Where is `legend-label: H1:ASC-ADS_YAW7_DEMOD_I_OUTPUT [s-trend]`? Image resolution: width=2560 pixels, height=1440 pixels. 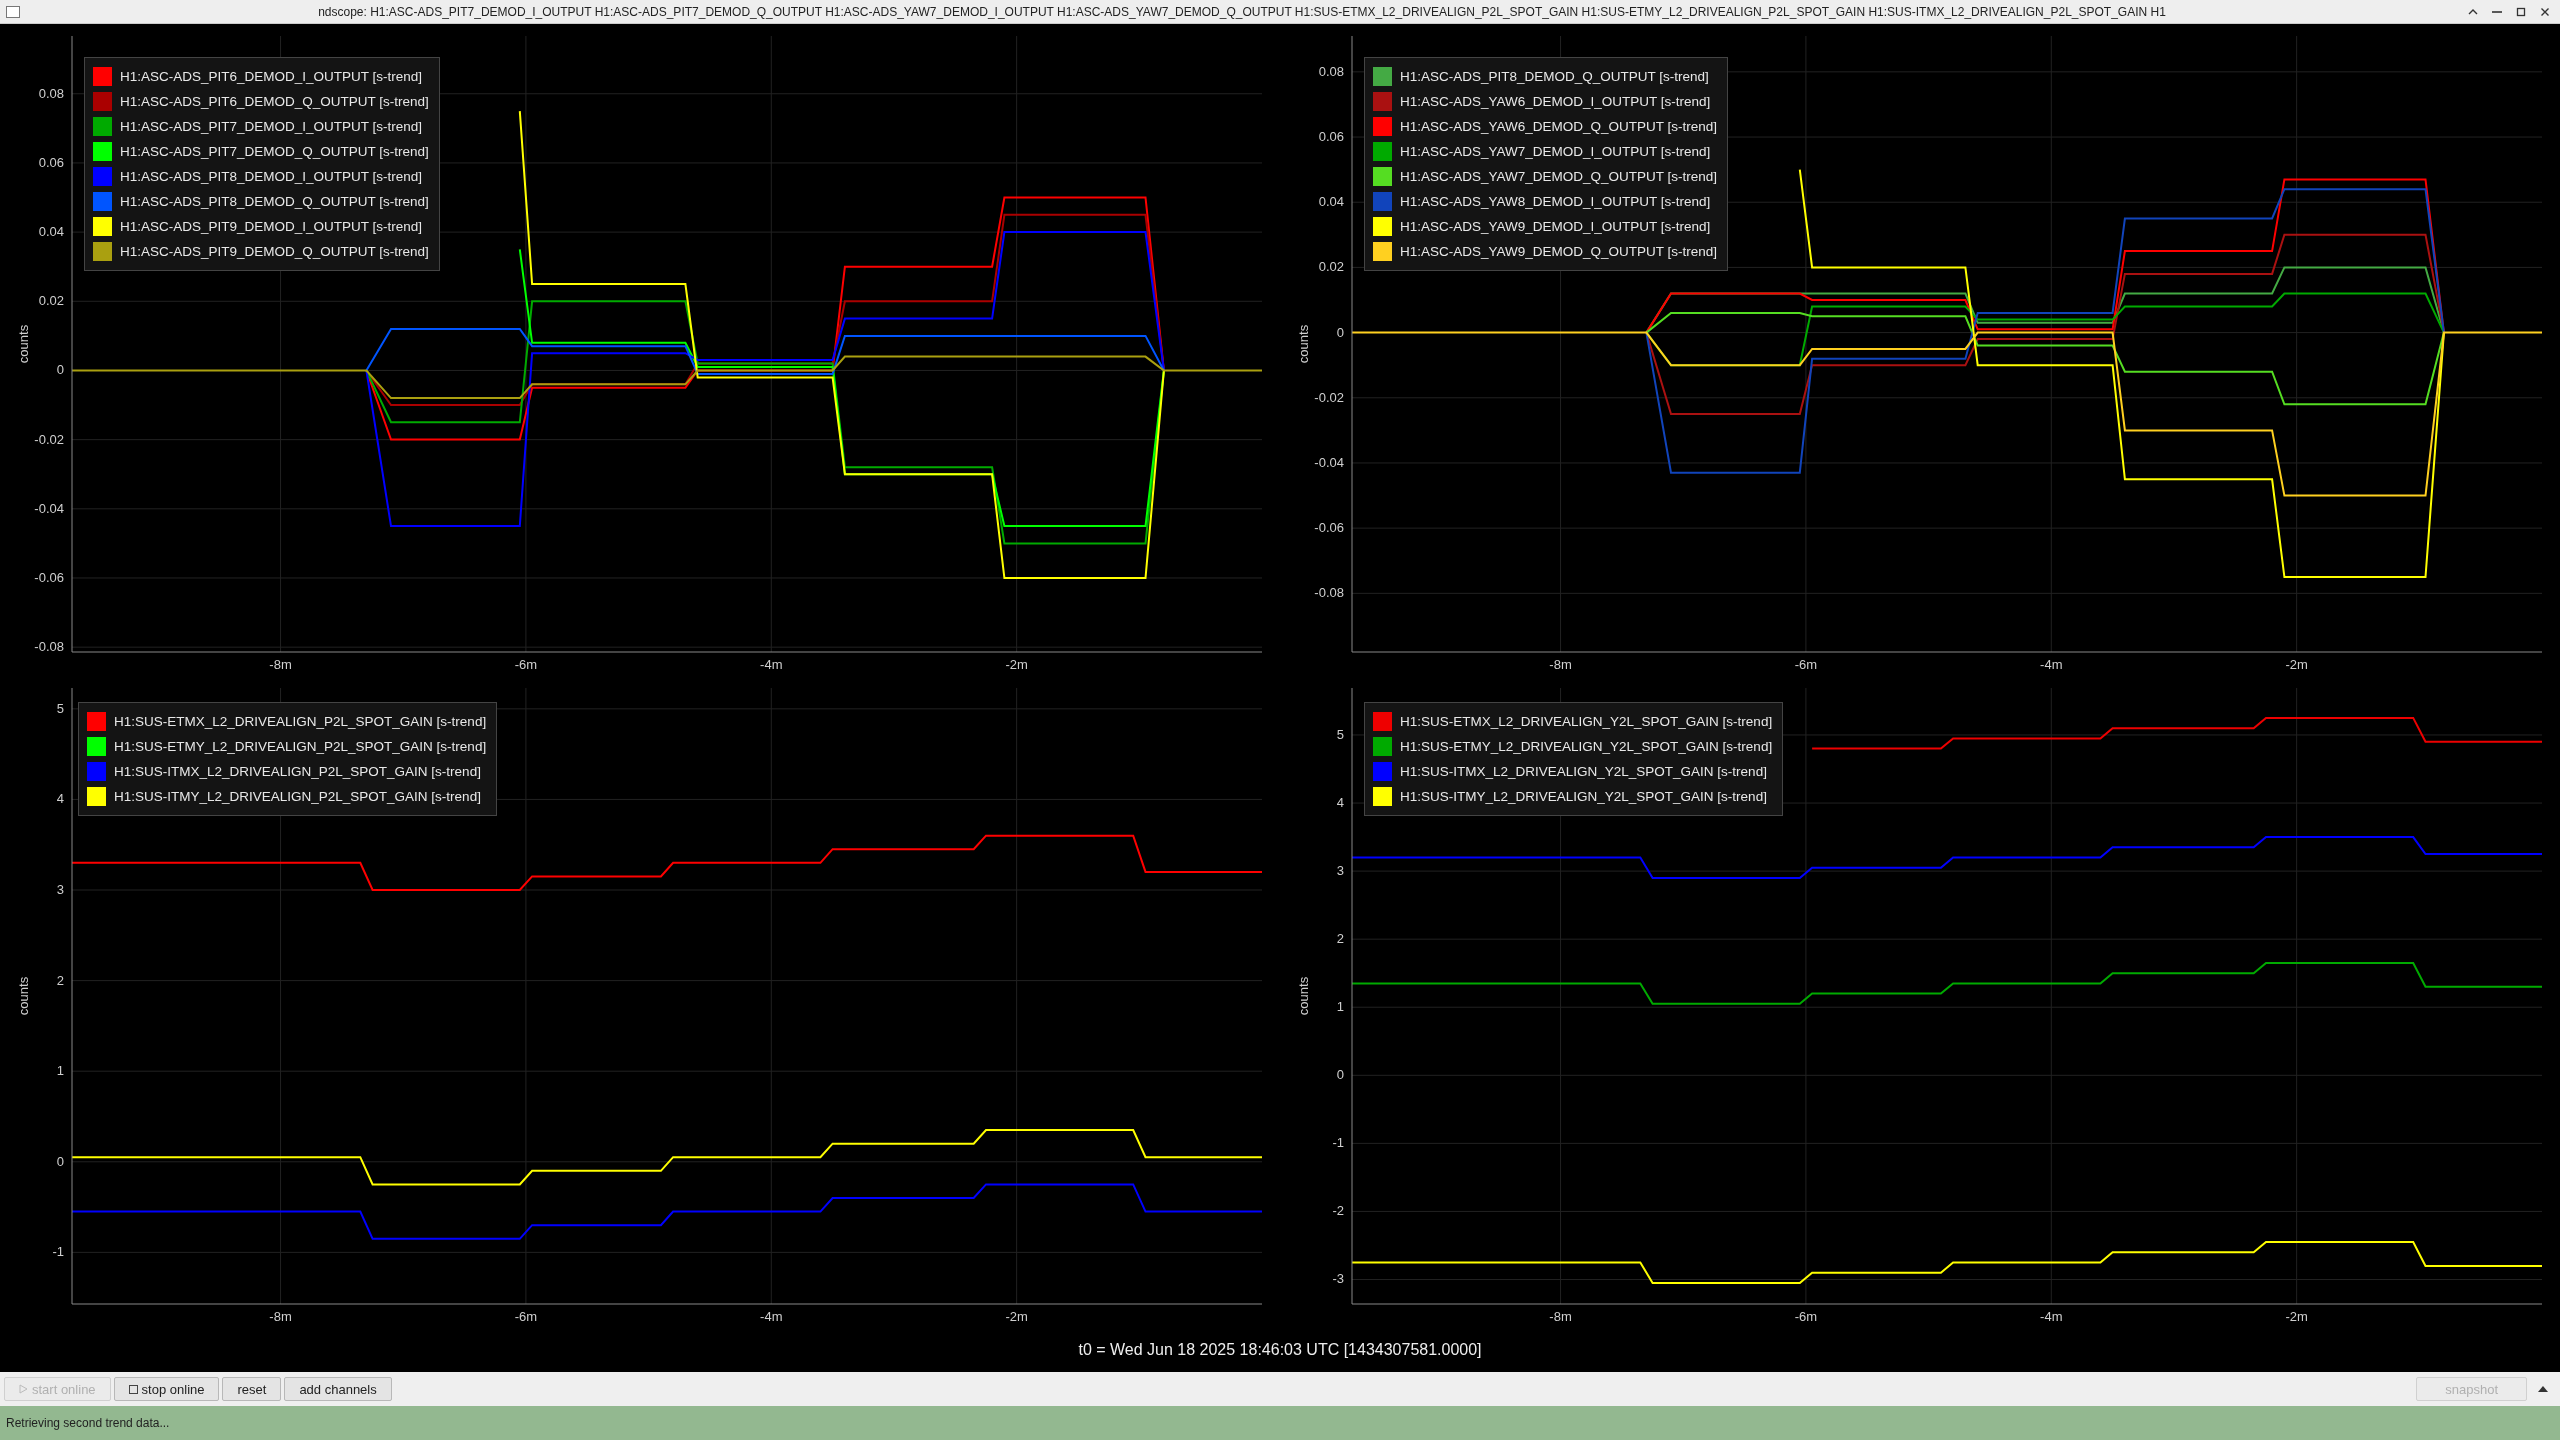
legend-label: H1:ASC-ADS_YAW7_DEMOD_I_OUTPUT [s-trend] is located at coordinates (1555, 151).